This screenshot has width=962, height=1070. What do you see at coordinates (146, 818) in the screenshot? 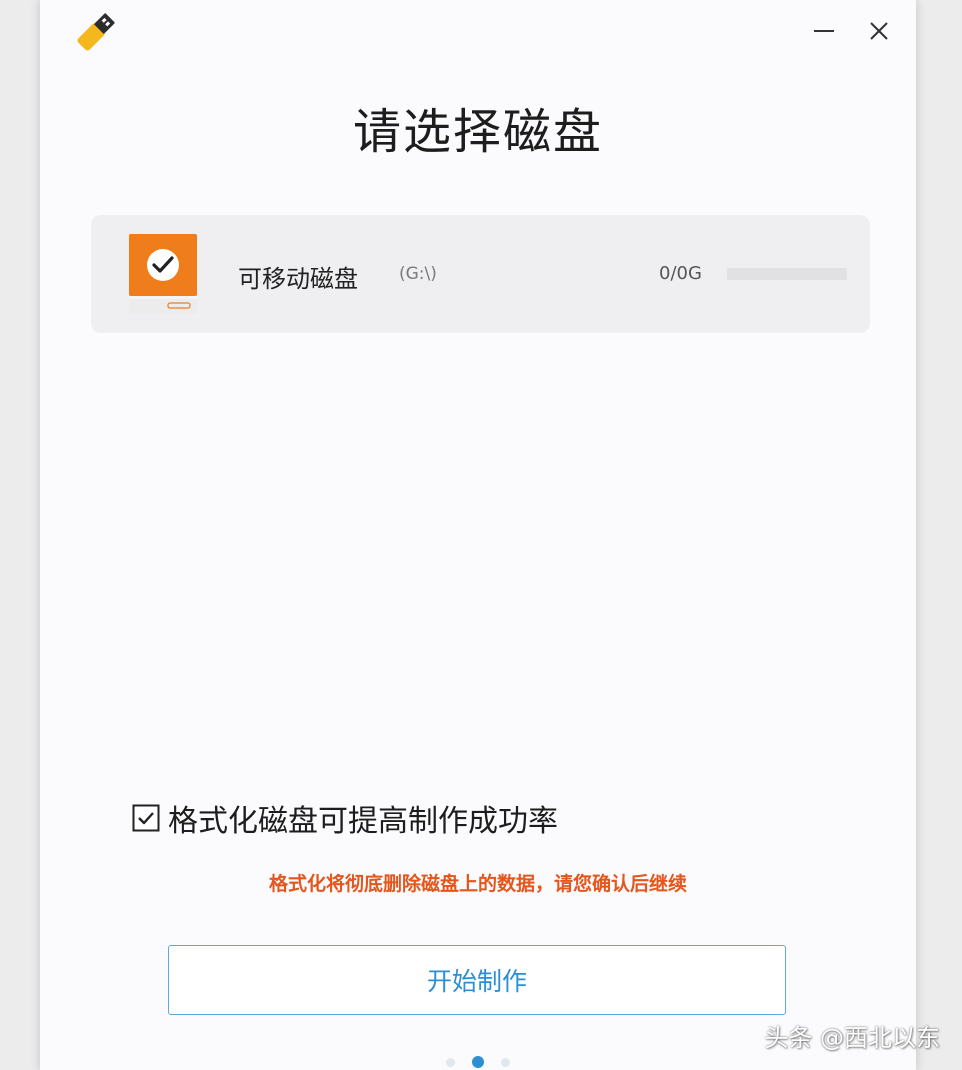
I see `format-checkbox` at bounding box center [146, 818].